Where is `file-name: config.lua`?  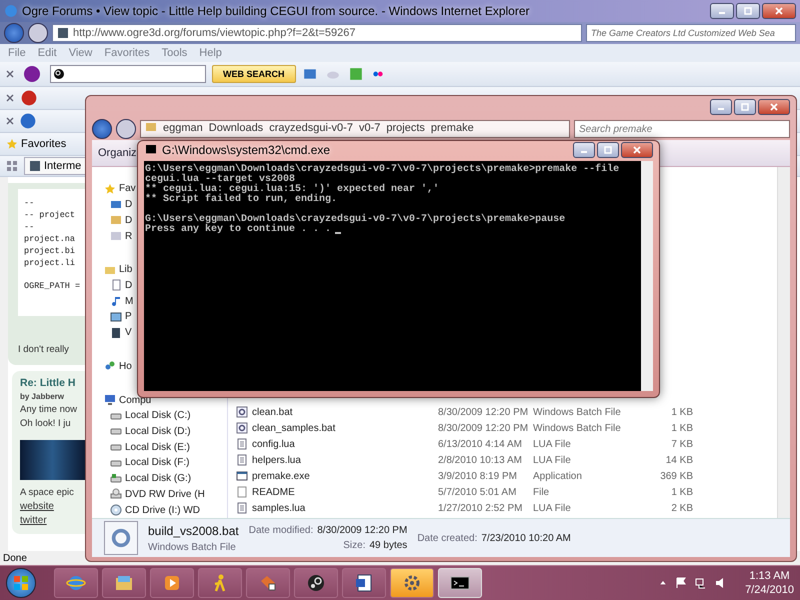
file-name: config.lua is located at coordinates (337, 444).